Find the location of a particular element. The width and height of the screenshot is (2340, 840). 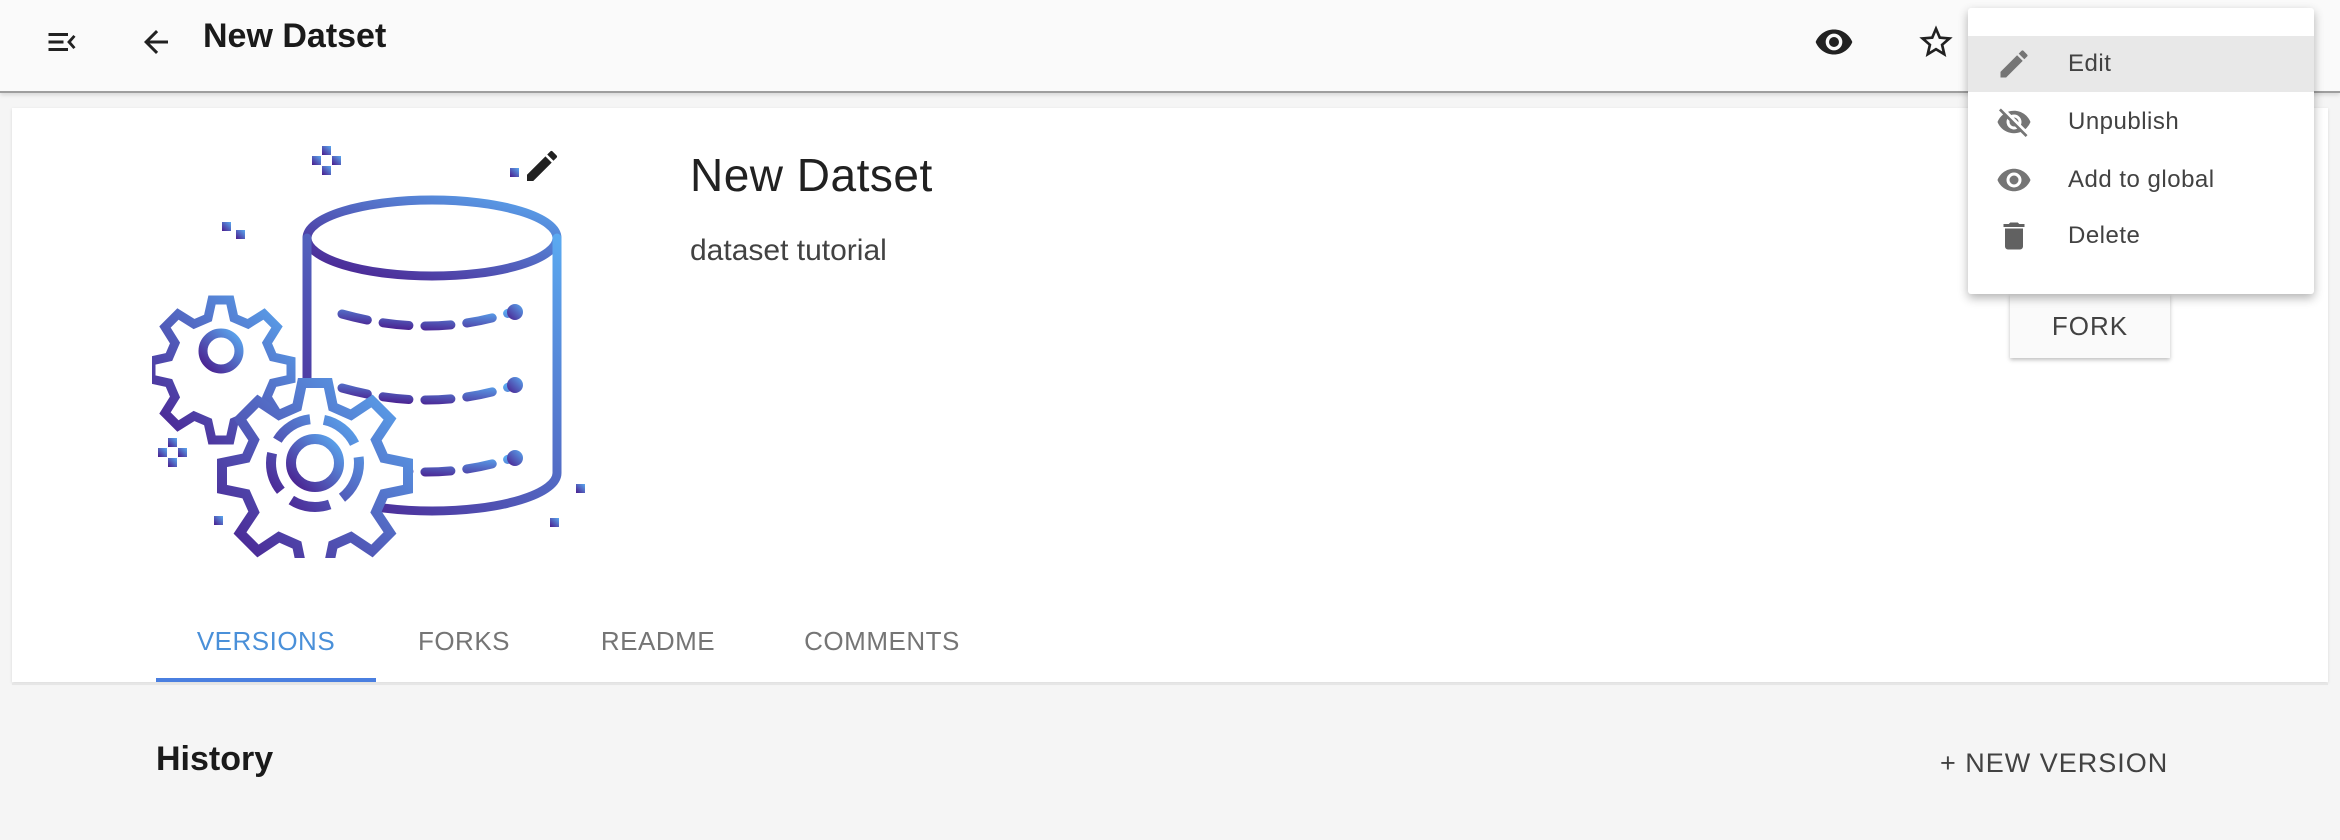

edit-image-pencil-icon is located at coordinates (542, 166).